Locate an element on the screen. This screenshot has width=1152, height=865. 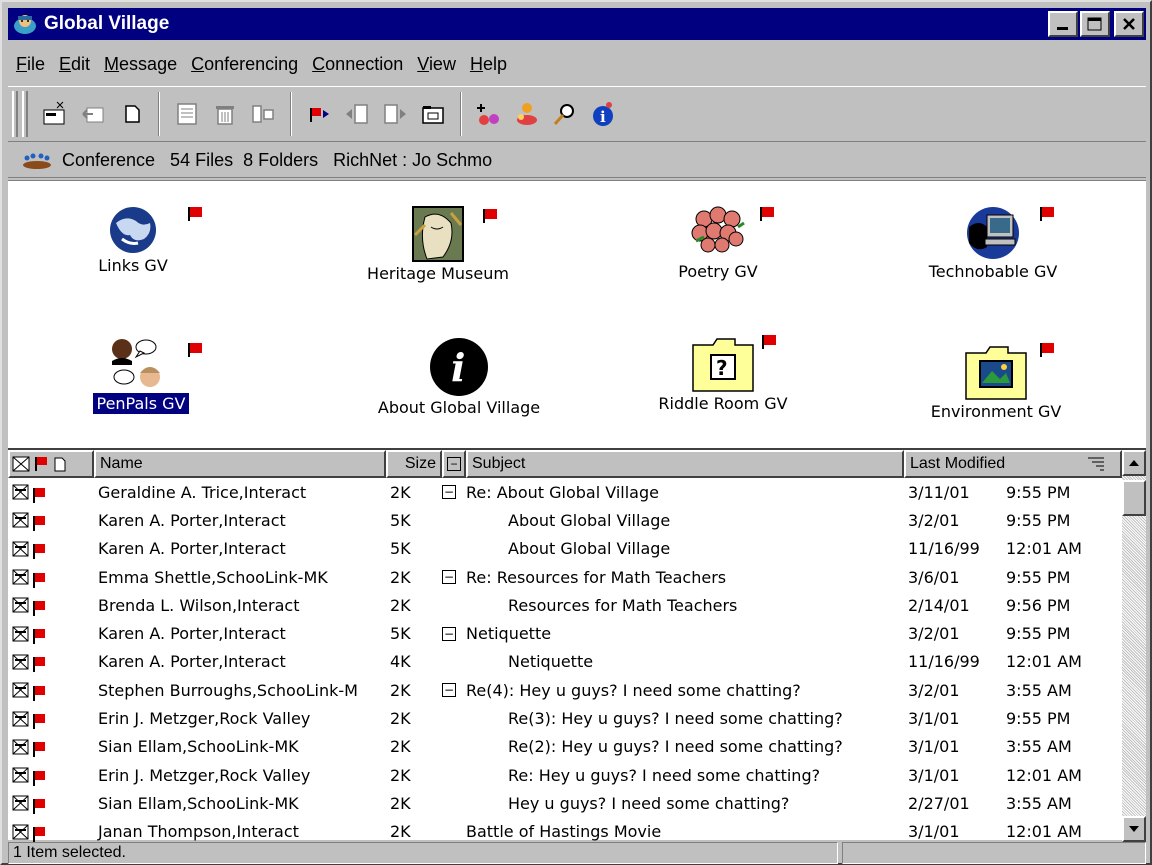
conference-users-button is located at coordinates (527, 114).